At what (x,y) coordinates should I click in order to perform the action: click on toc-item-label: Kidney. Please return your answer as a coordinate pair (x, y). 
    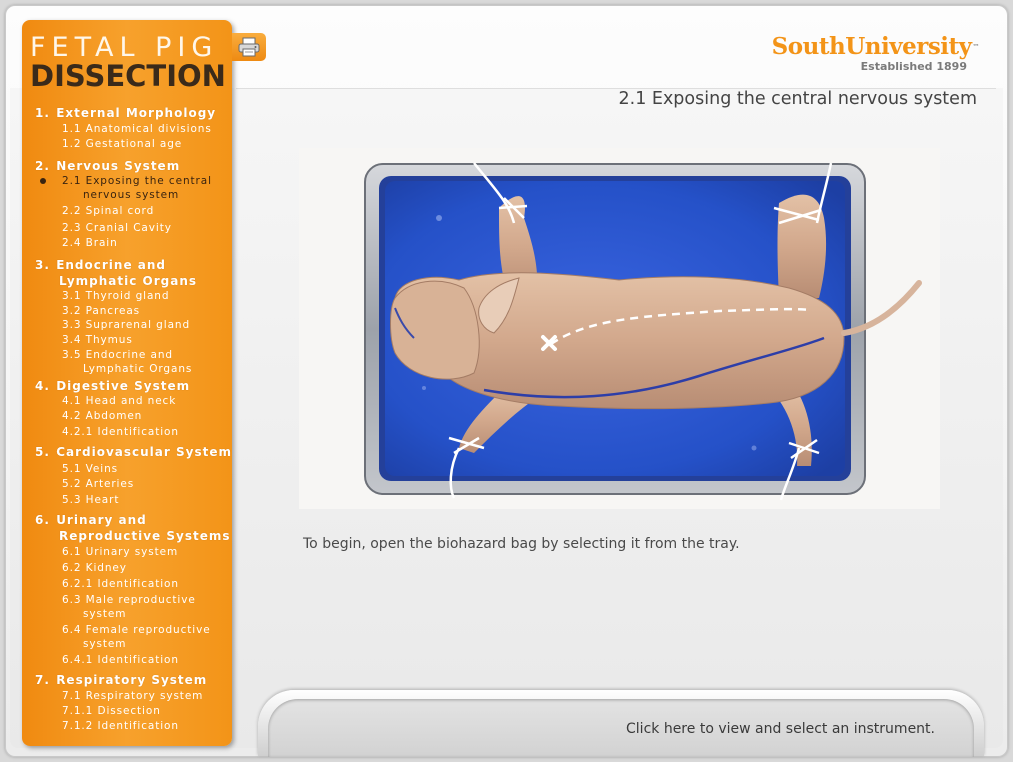
    Looking at the image, I should click on (106, 568).